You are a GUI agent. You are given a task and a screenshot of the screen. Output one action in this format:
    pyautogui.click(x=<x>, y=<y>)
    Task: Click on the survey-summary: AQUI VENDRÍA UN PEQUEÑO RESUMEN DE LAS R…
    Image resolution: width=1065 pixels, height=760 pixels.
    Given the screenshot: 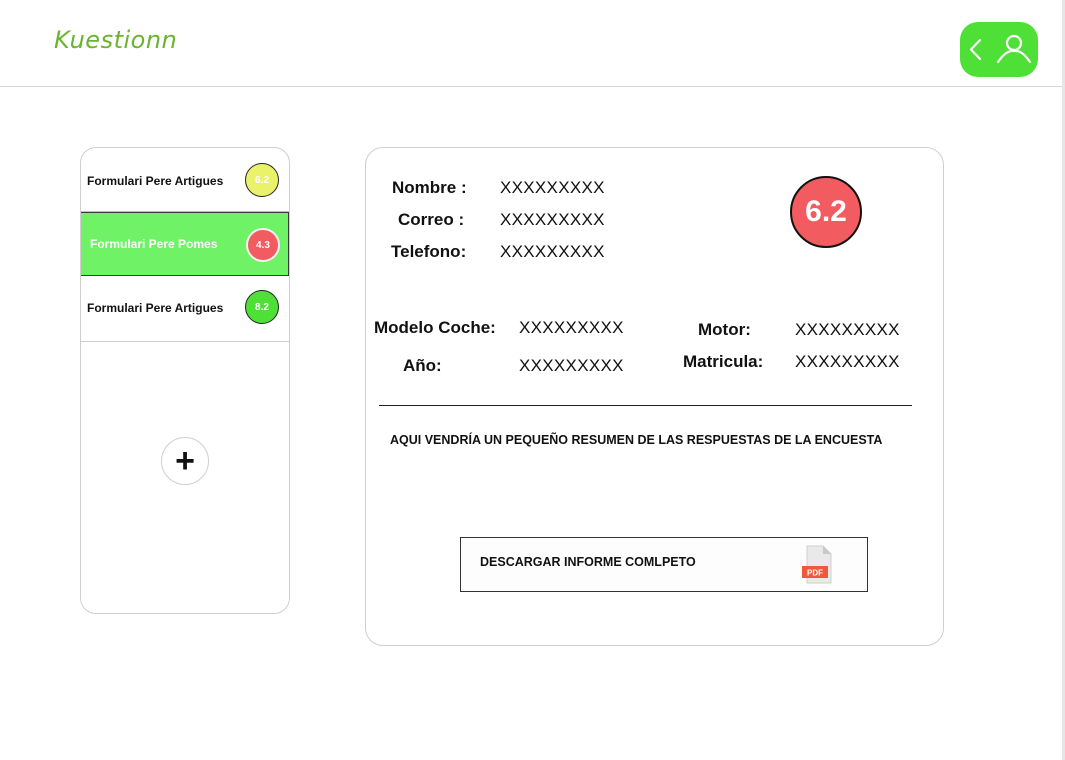 What is the action you would take?
    pyautogui.click(x=636, y=440)
    